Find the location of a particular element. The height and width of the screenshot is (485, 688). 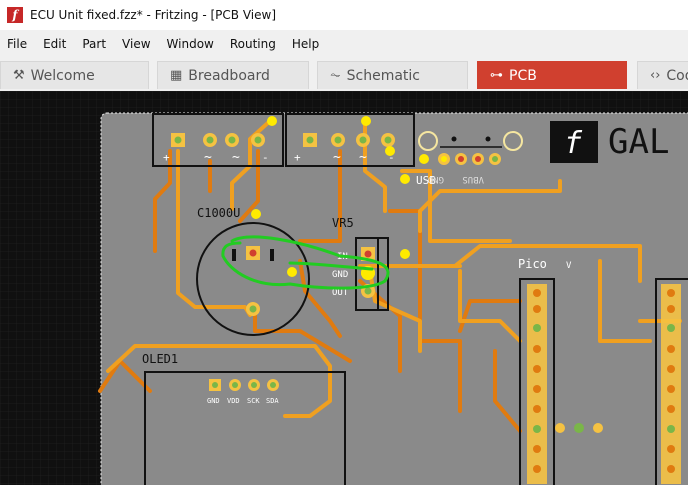

capacitor-label: C1000U is located at coordinates (218, 213).